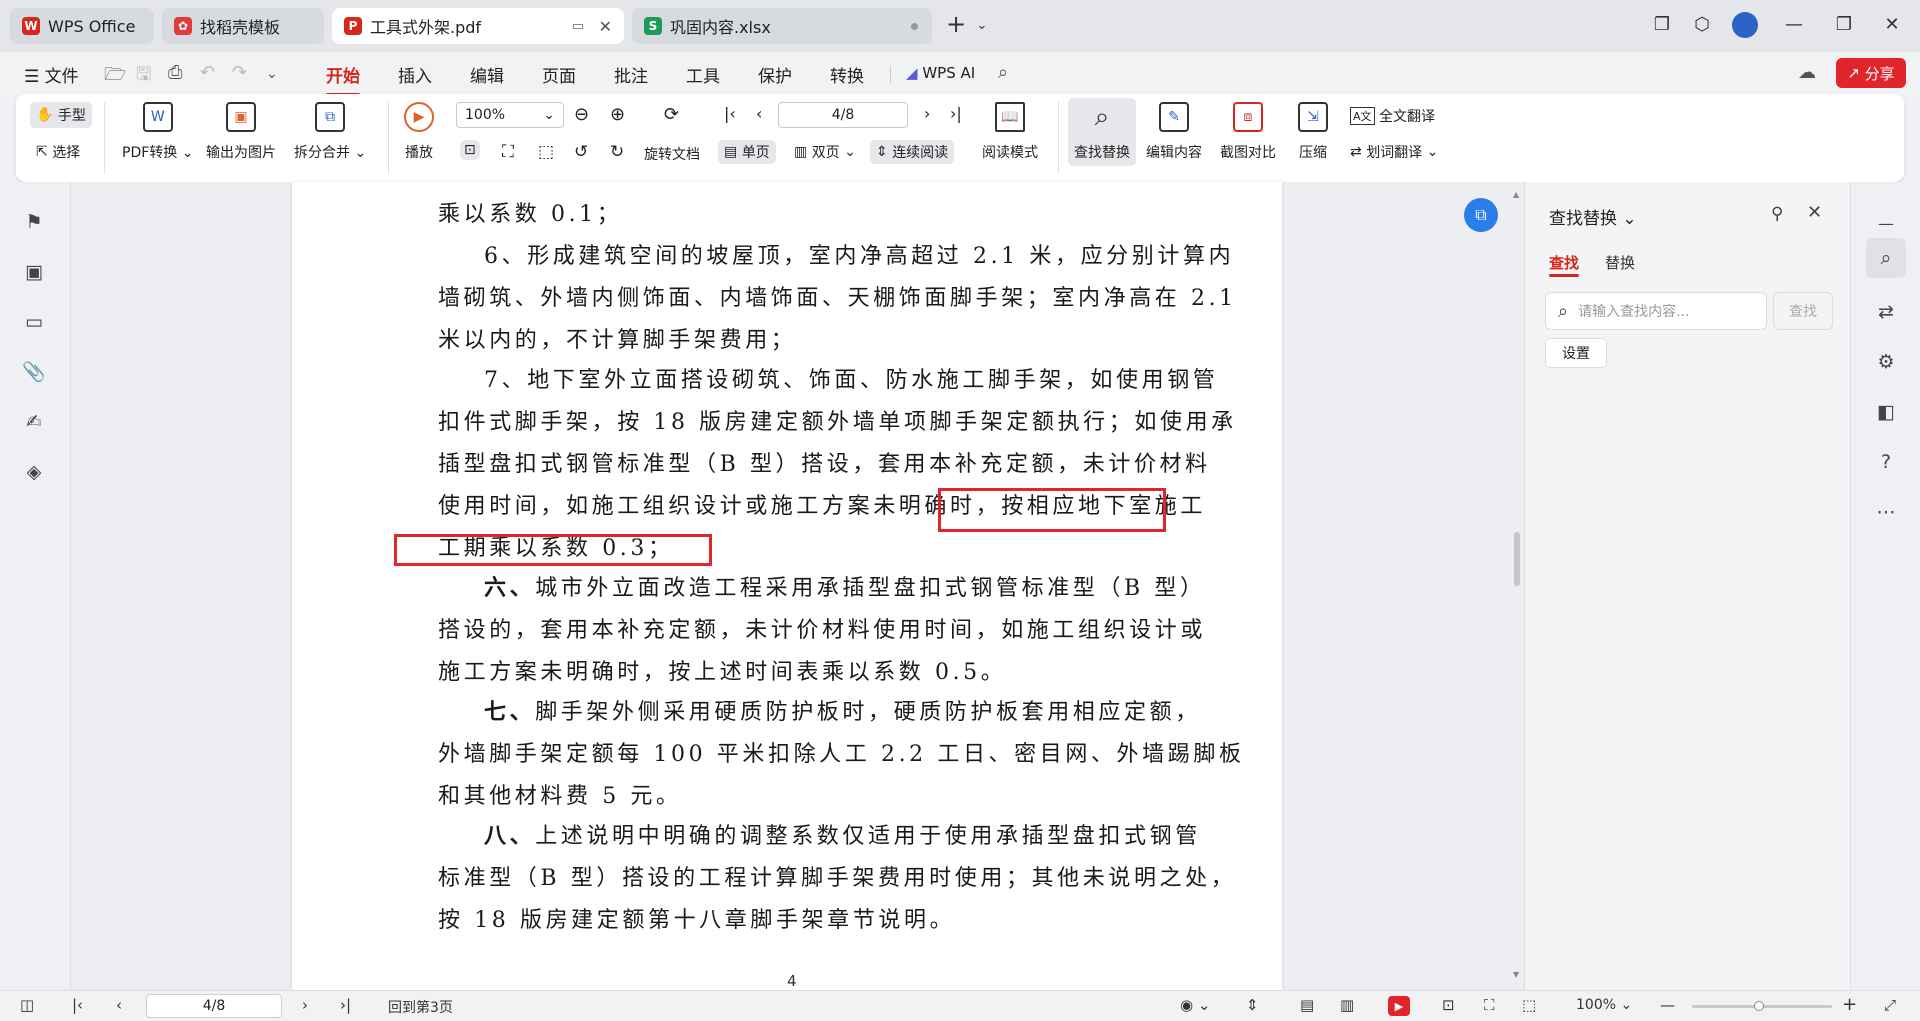  I want to click on single-page-button: ▤ 单页, so click(747, 152).